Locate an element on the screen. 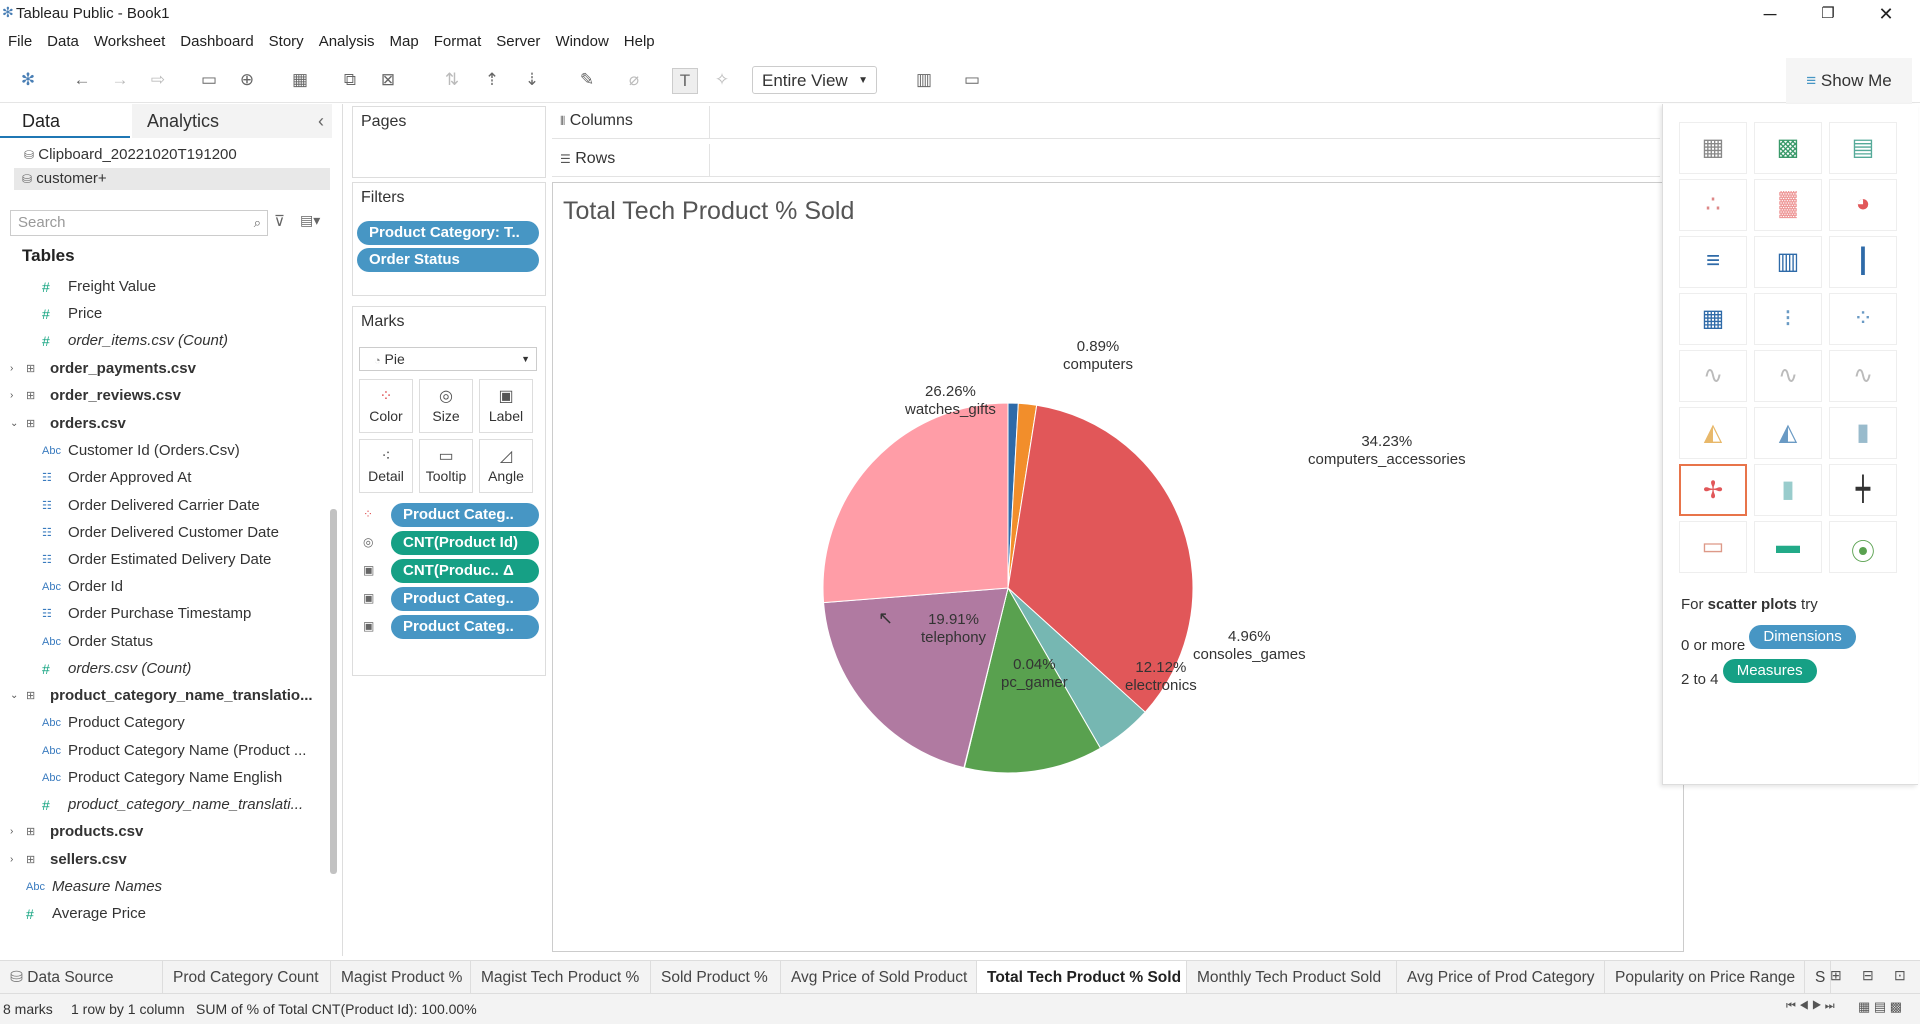 The height and width of the screenshot is (1024, 1920). sheet-tab: Popularity on Price Range is located at coordinates (1705, 977).